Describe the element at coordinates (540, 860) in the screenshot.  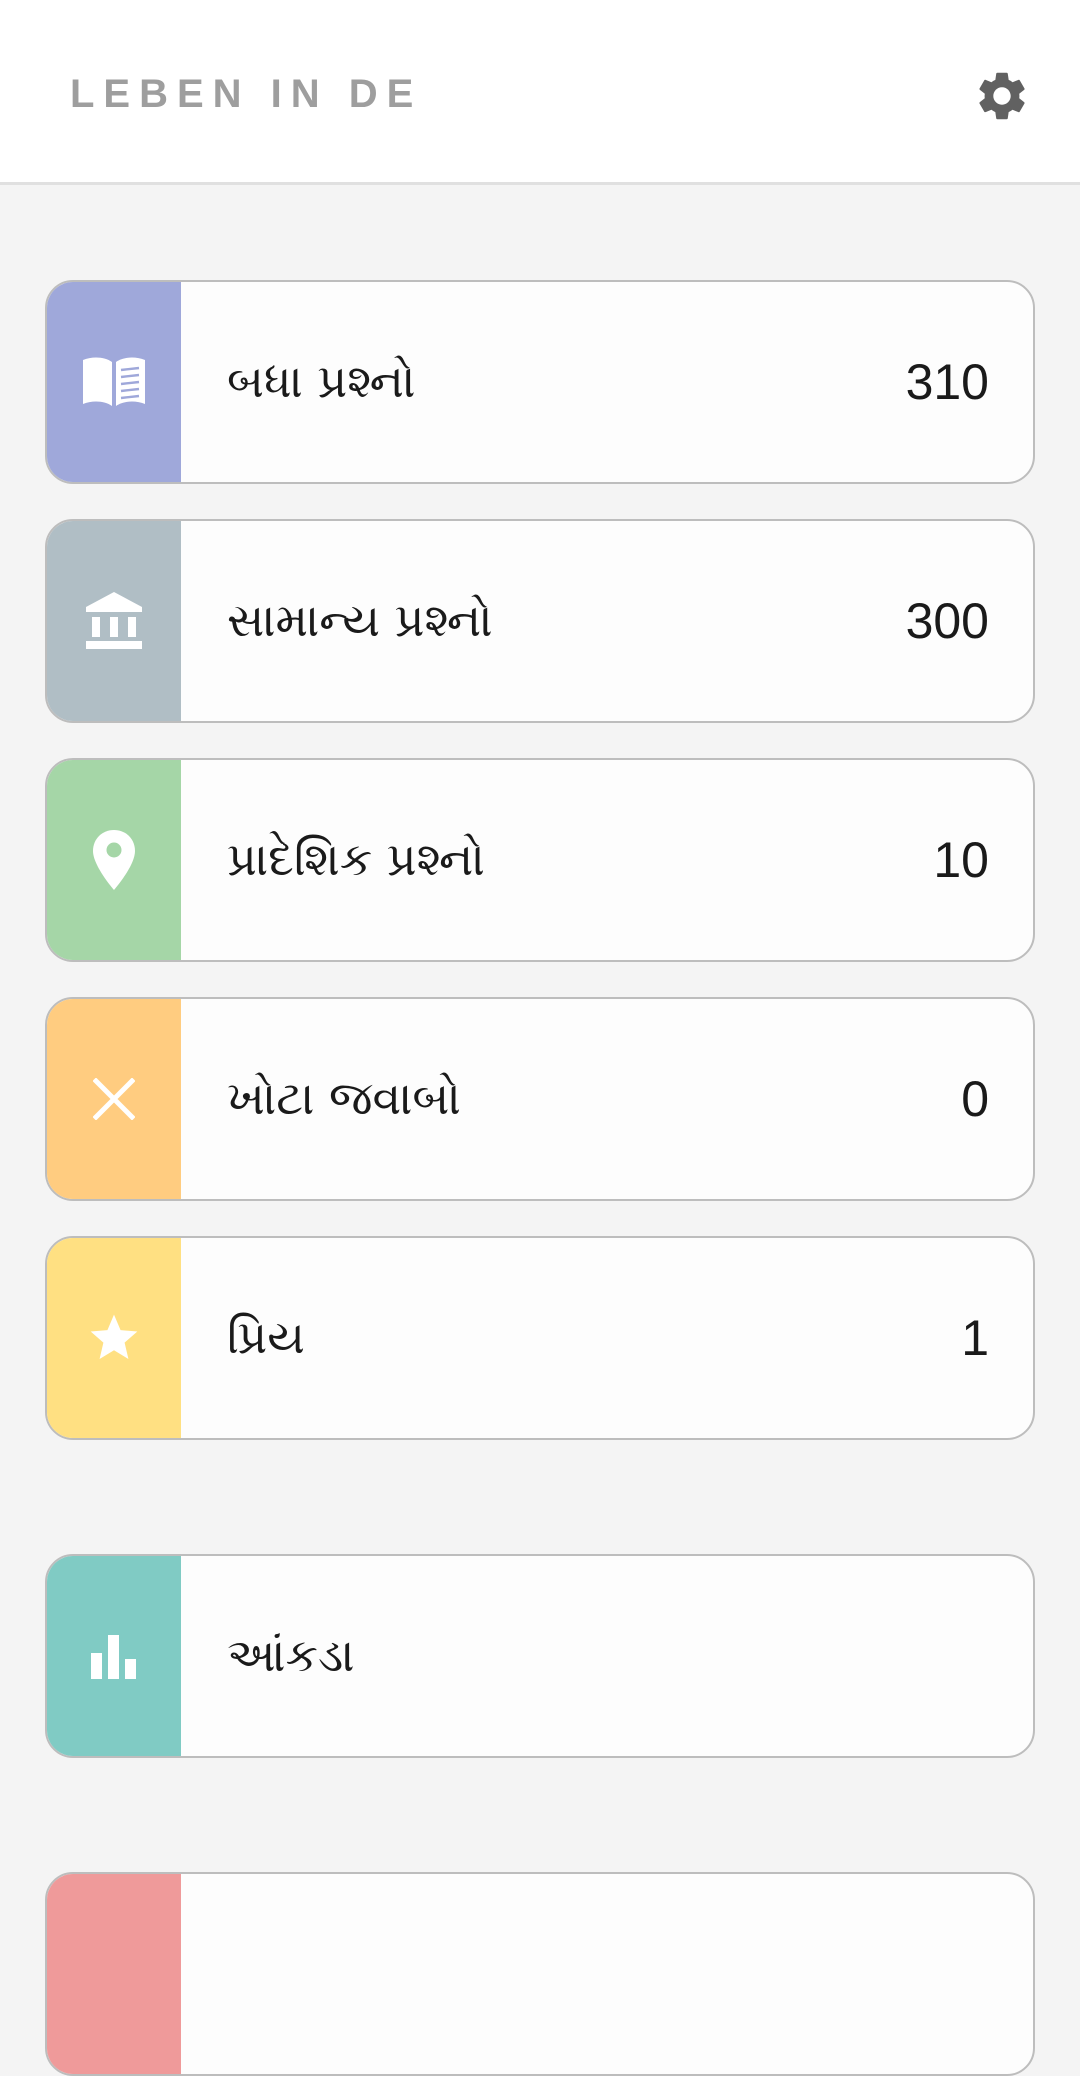
I see `menu-item-regional-questions: પ્રાદેશિક પ્રશ્નો 10` at that location.